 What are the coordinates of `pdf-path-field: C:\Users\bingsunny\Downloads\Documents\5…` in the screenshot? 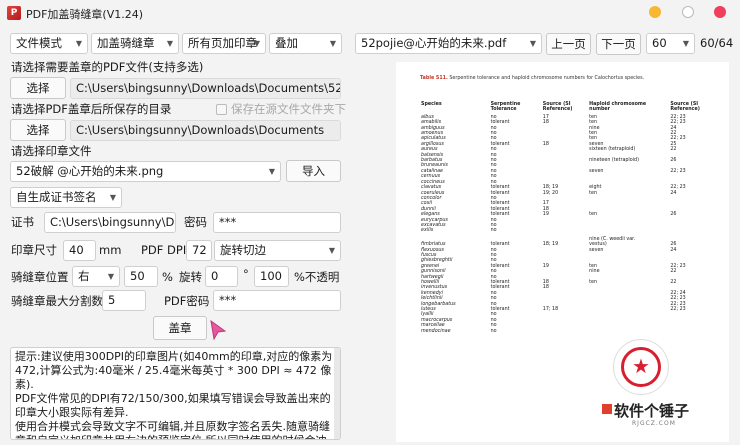 It's located at (205, 88).